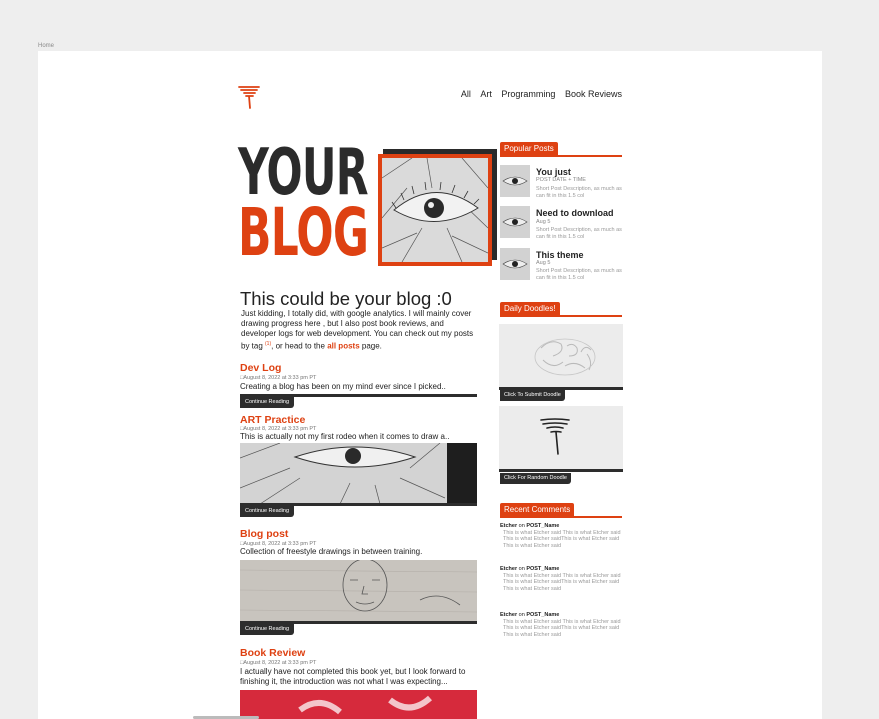 The width and height of the screenshot is (879, 719). What do you see at coordinates (593, 94) in the screenshot?
I see `nav-item-book-reviews: Book Reviews` at bounding box center [593, 94].